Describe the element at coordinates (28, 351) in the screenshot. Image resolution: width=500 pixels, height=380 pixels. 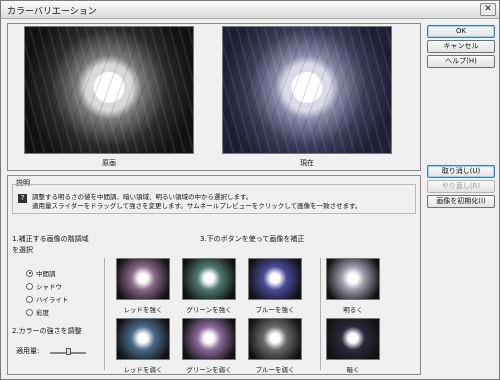
I see `amount-label: 適用量:` at that location.